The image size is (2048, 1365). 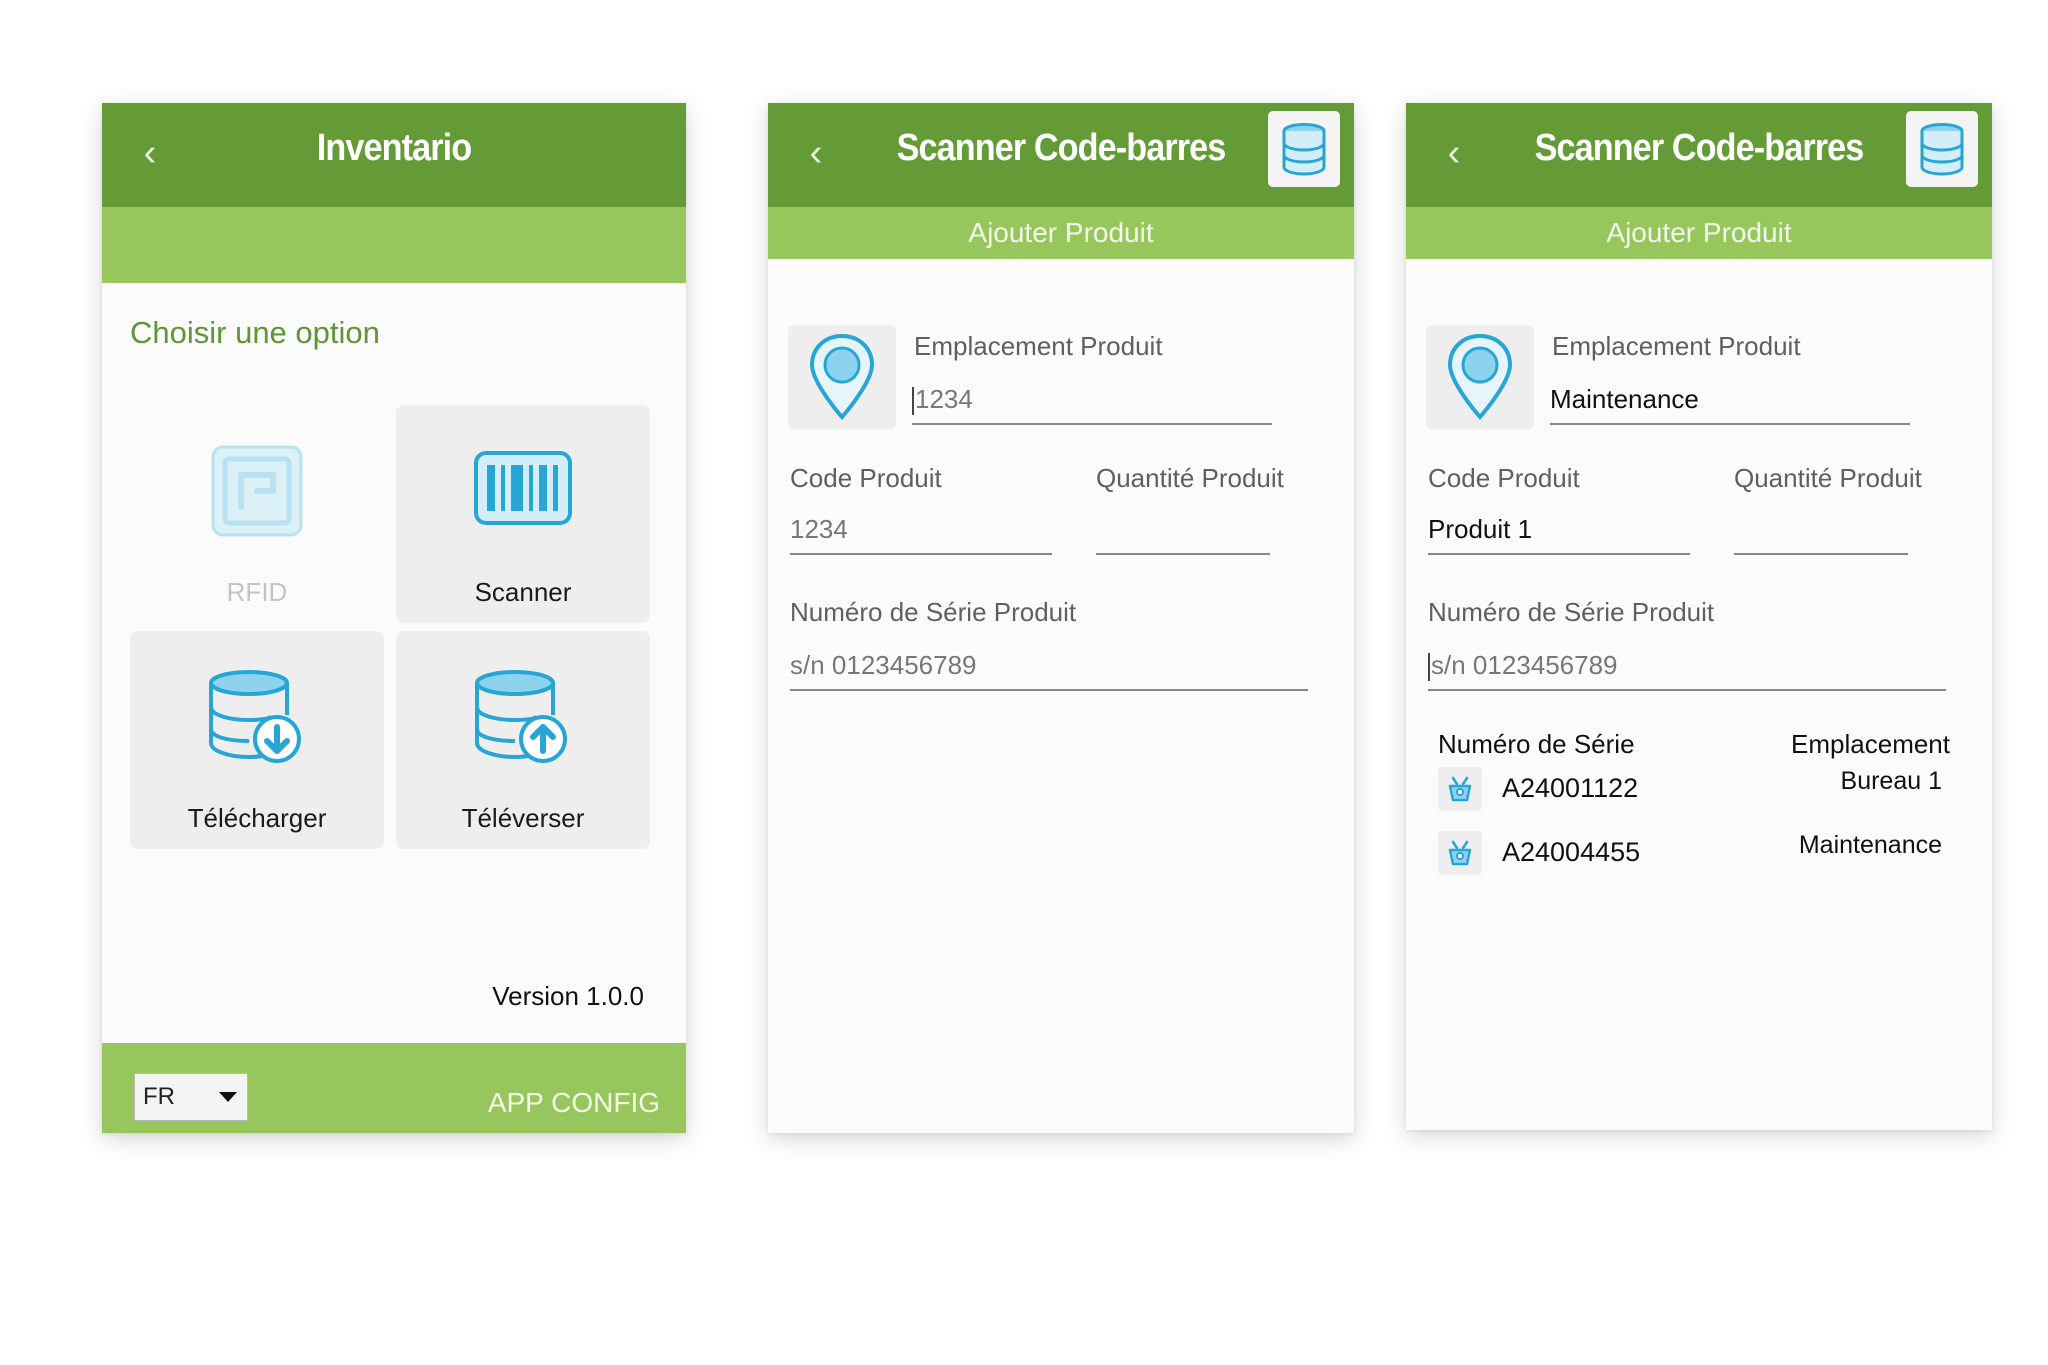 What do you see at coordinates (394, 1088) in the screenshot?
I see `footer-bar: FR APP CONFIG` at bounding box center [394, 1088].